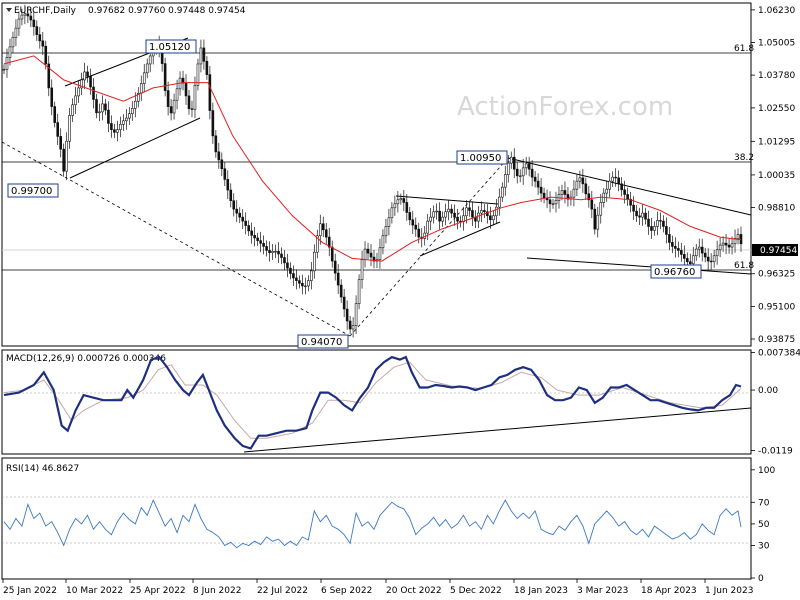  I want to click on svg-text: 1.05120, so click(169, 47).